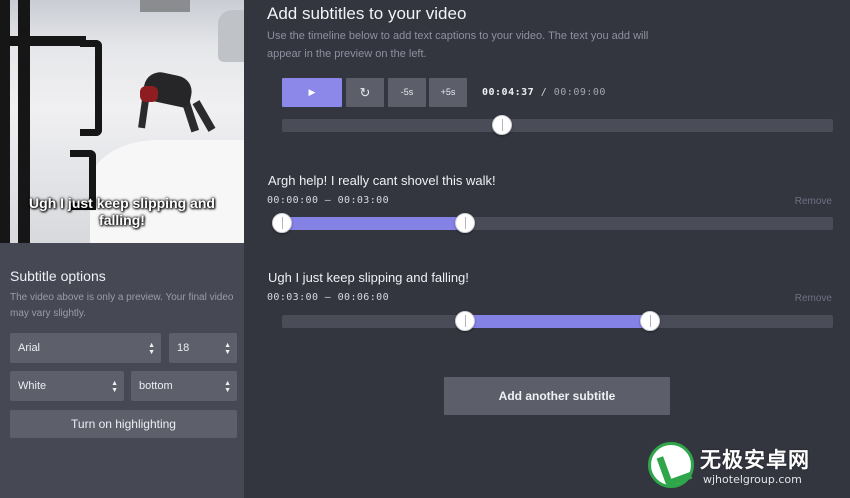 This screenshot has height=498, width=850. What do you see at coordinates (328, 297) in the screenshot?
I see `subtitle-2-range: 00:03:00 – 00:06:00` at bounding box center [328, 297].